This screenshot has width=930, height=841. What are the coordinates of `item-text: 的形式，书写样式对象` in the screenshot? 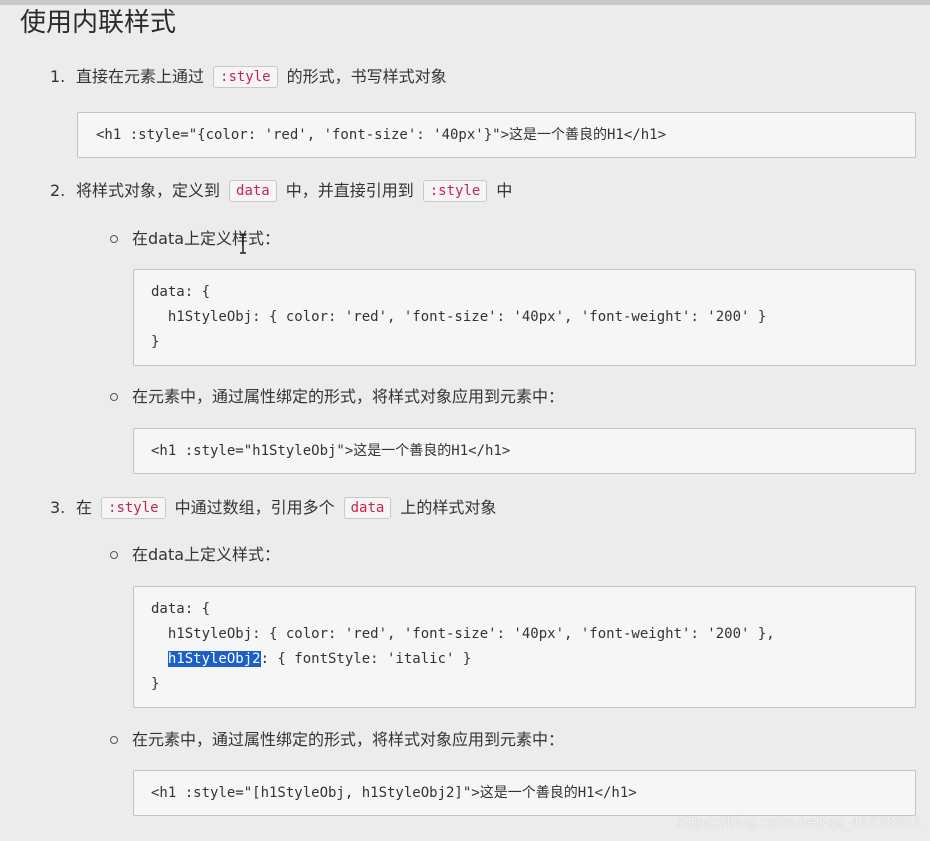 It's located at (366, 76).